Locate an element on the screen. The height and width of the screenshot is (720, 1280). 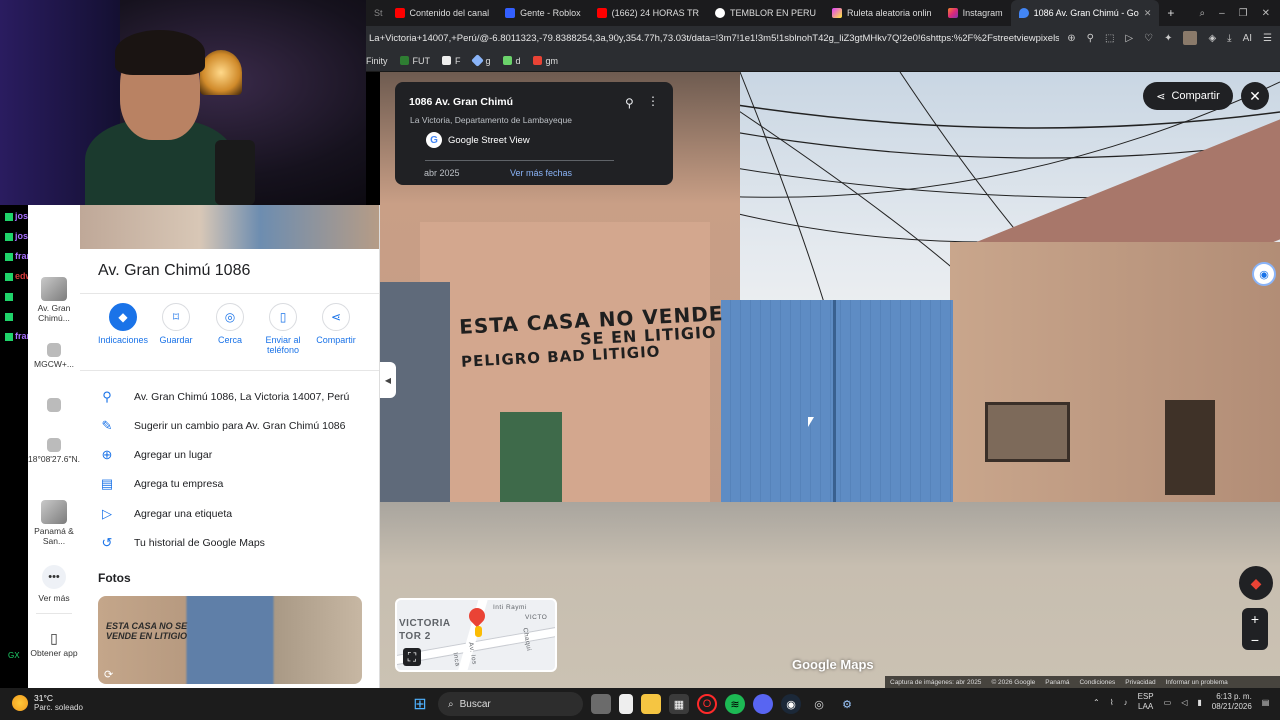
clock: 6:13 p. m. 08/21/2026 is located at coordinates (1232, 702).